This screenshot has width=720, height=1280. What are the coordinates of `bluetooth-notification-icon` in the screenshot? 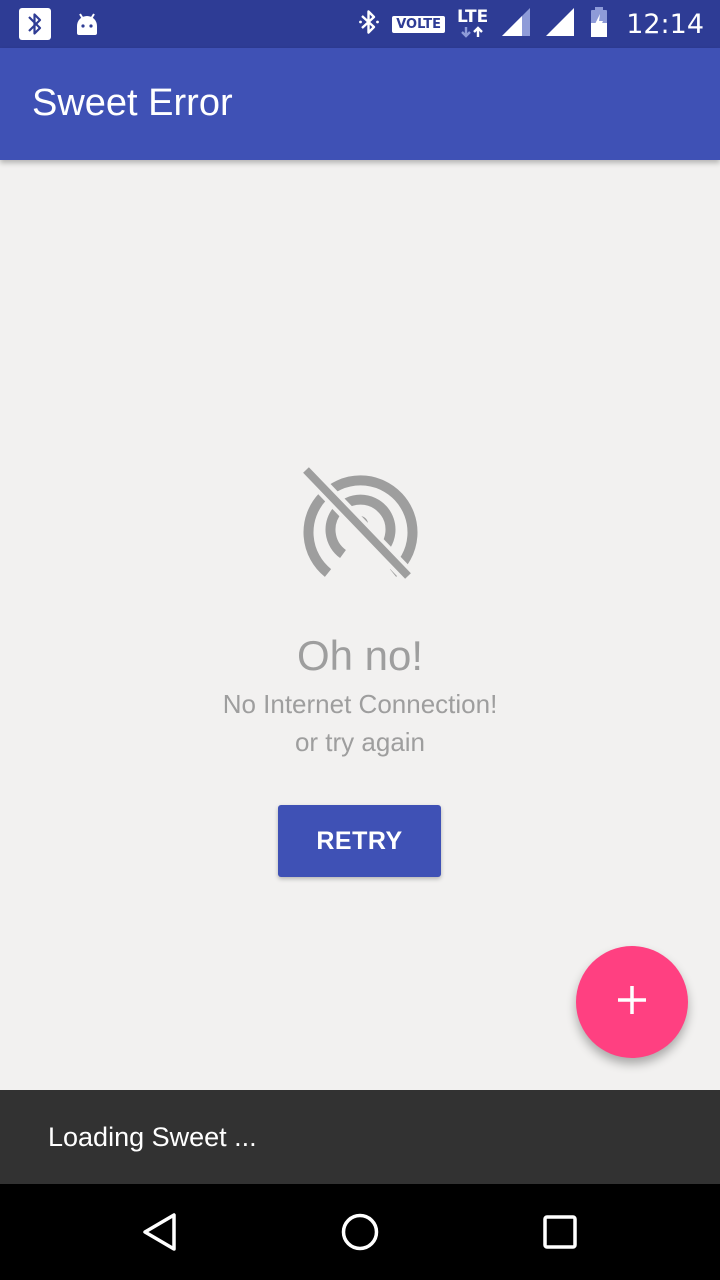 It's located at (35, 26).